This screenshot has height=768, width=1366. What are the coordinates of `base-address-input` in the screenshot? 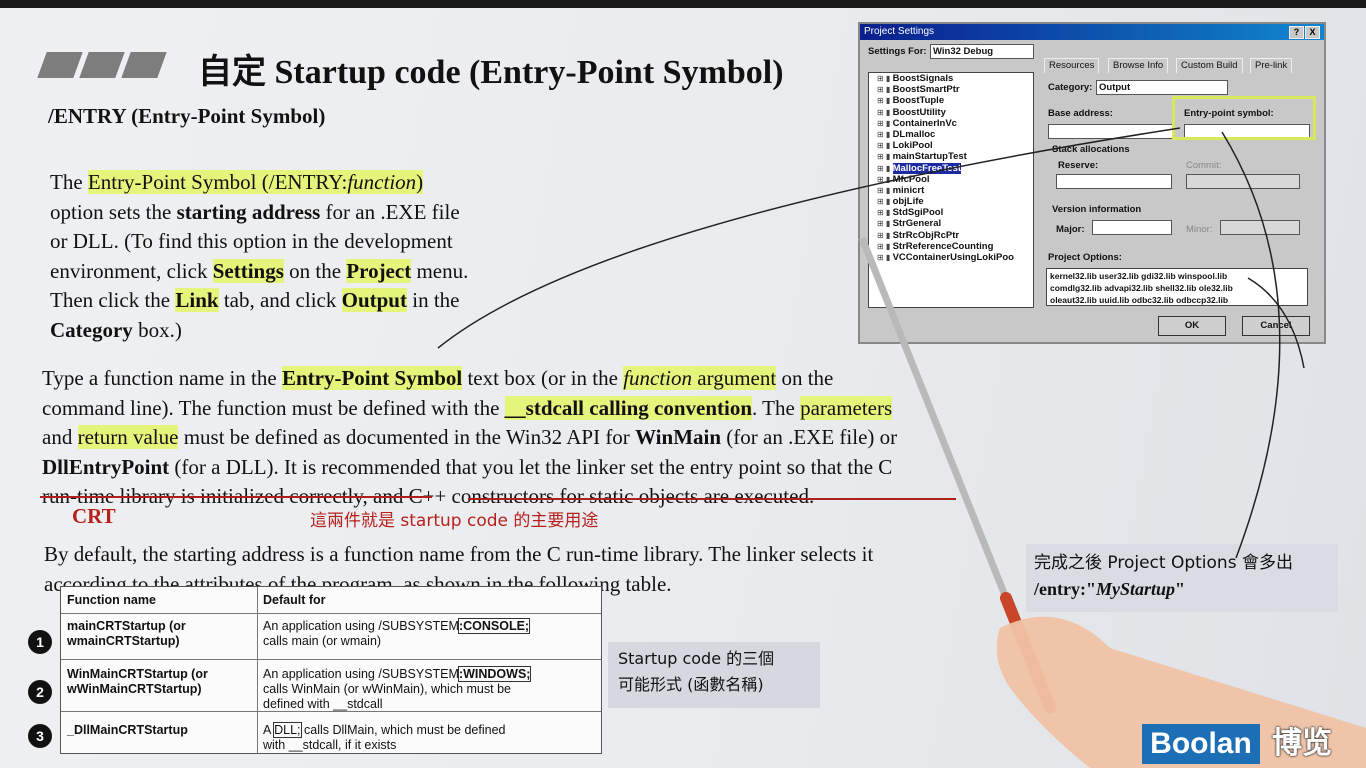 It's located at (1111, 131).